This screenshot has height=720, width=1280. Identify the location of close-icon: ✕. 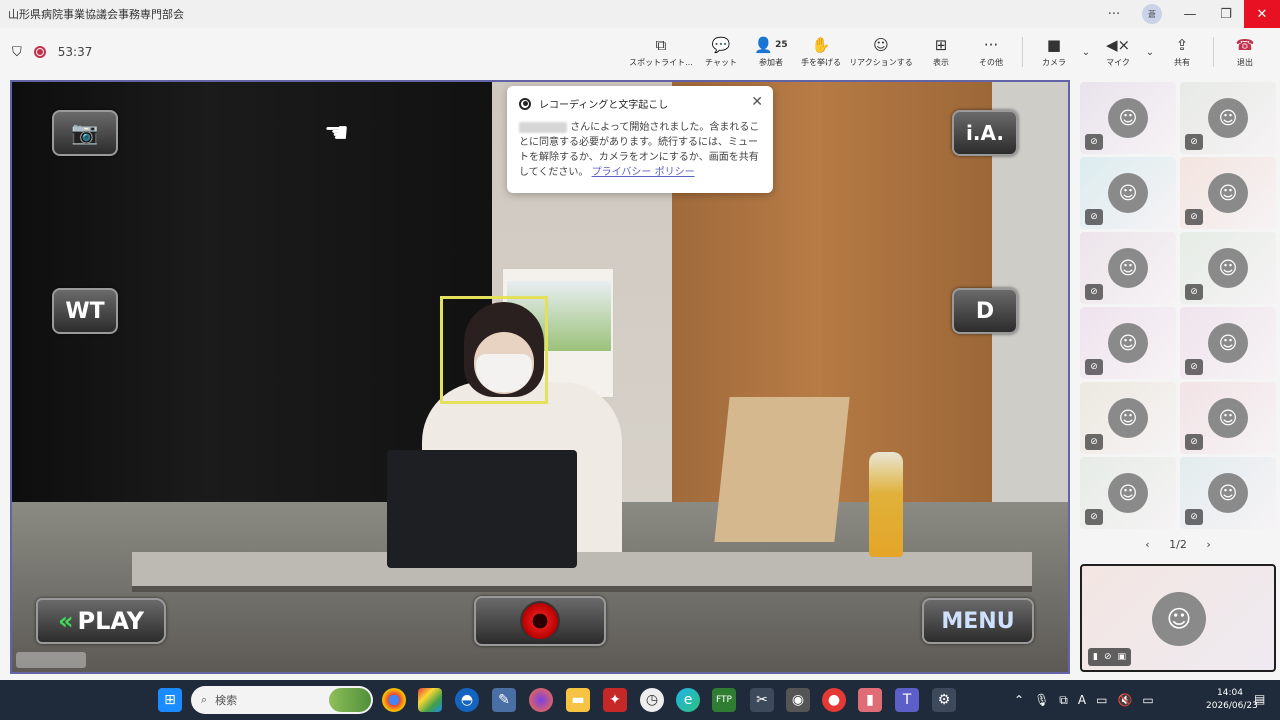
(757, 102).